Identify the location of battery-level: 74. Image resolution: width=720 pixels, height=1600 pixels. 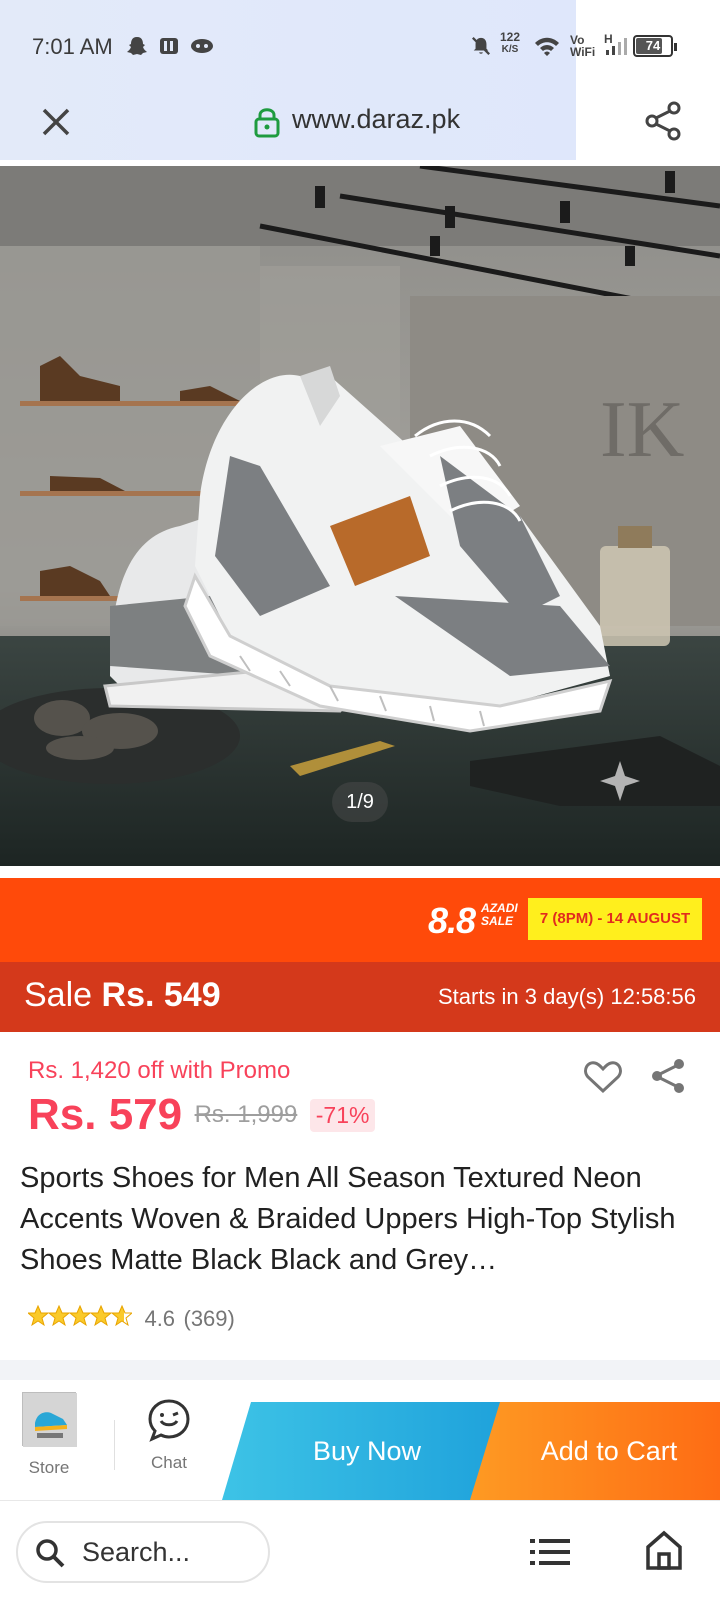
(653, 45).